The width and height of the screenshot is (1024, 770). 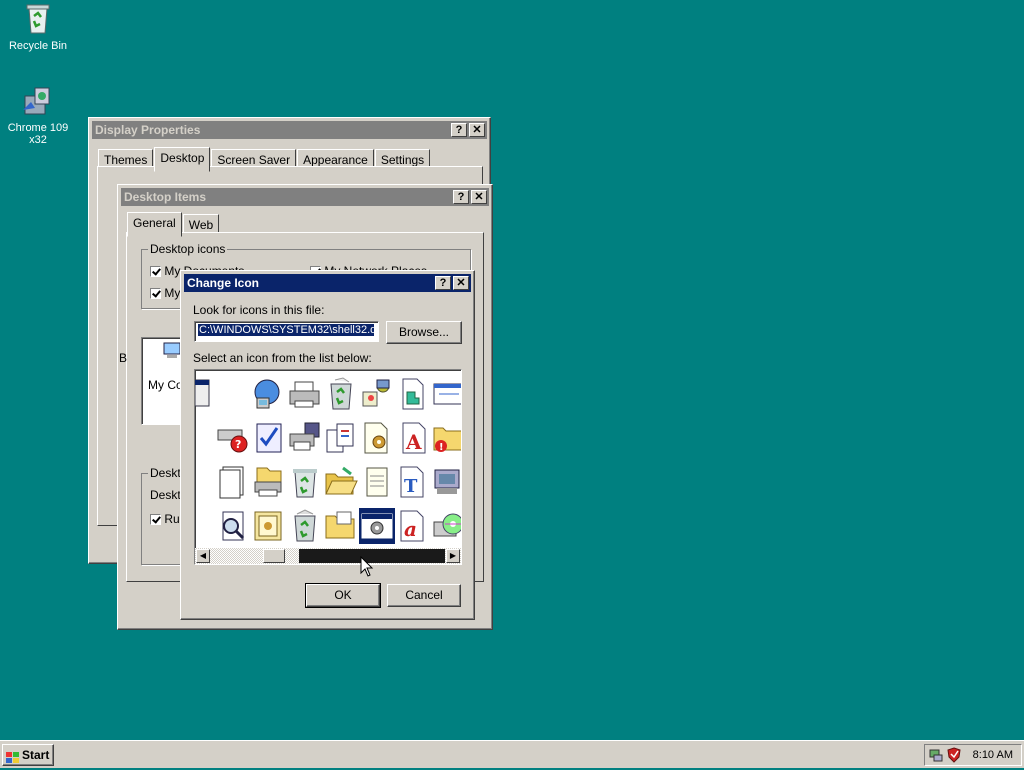 I want to click on cd-drive-icon, so click(x=446, y=526).